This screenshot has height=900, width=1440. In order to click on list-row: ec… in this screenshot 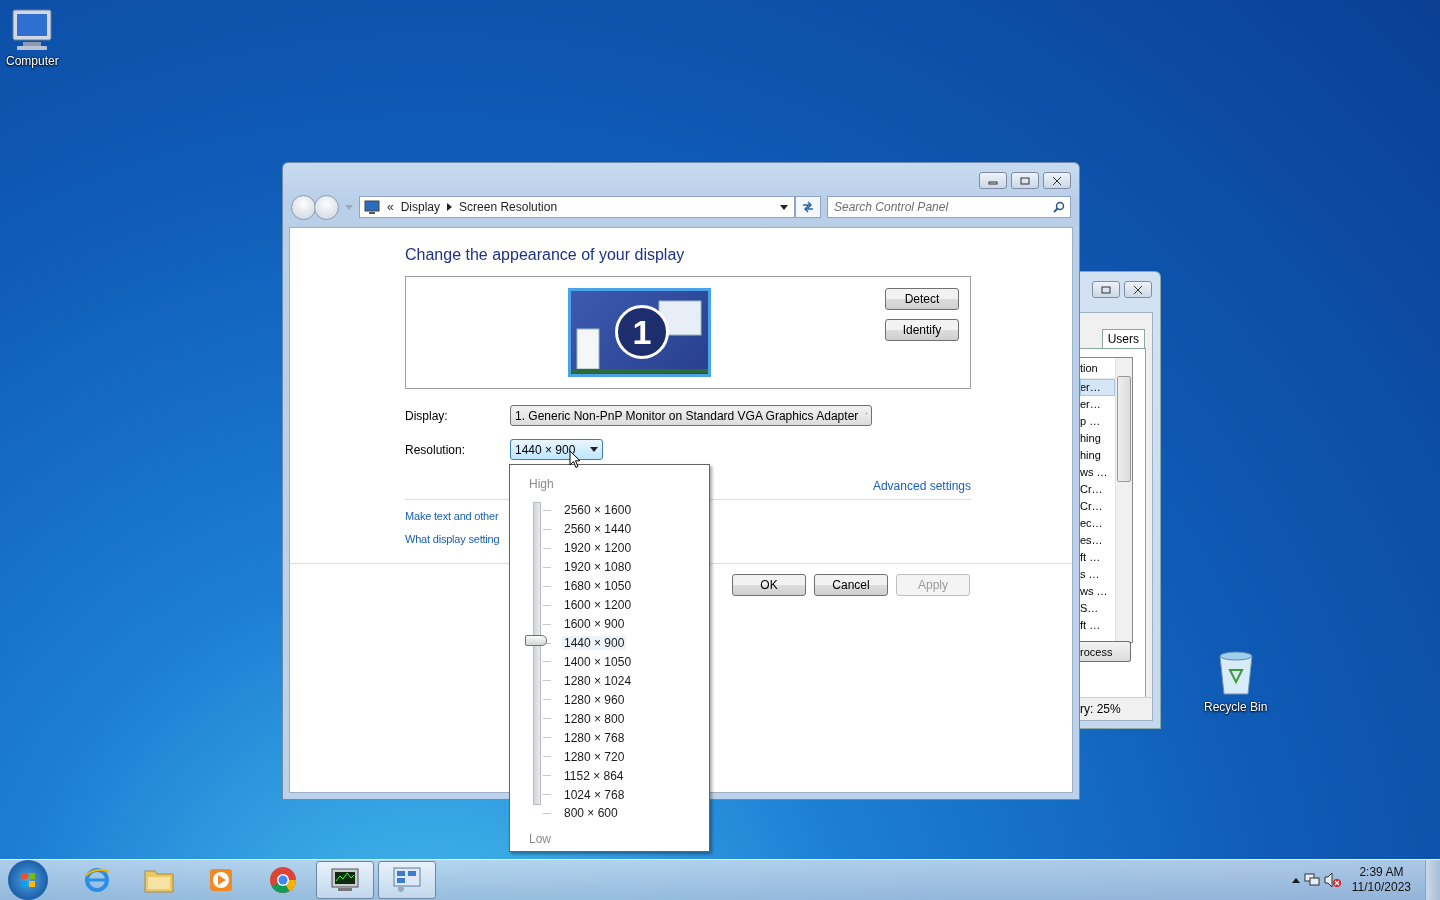, I will do `click(1097, 523)`.